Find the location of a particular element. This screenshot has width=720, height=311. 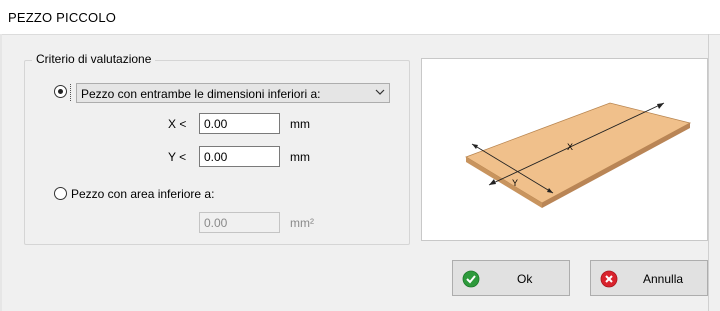

ok-button-label: Ok is located at coordinates (525, 279).